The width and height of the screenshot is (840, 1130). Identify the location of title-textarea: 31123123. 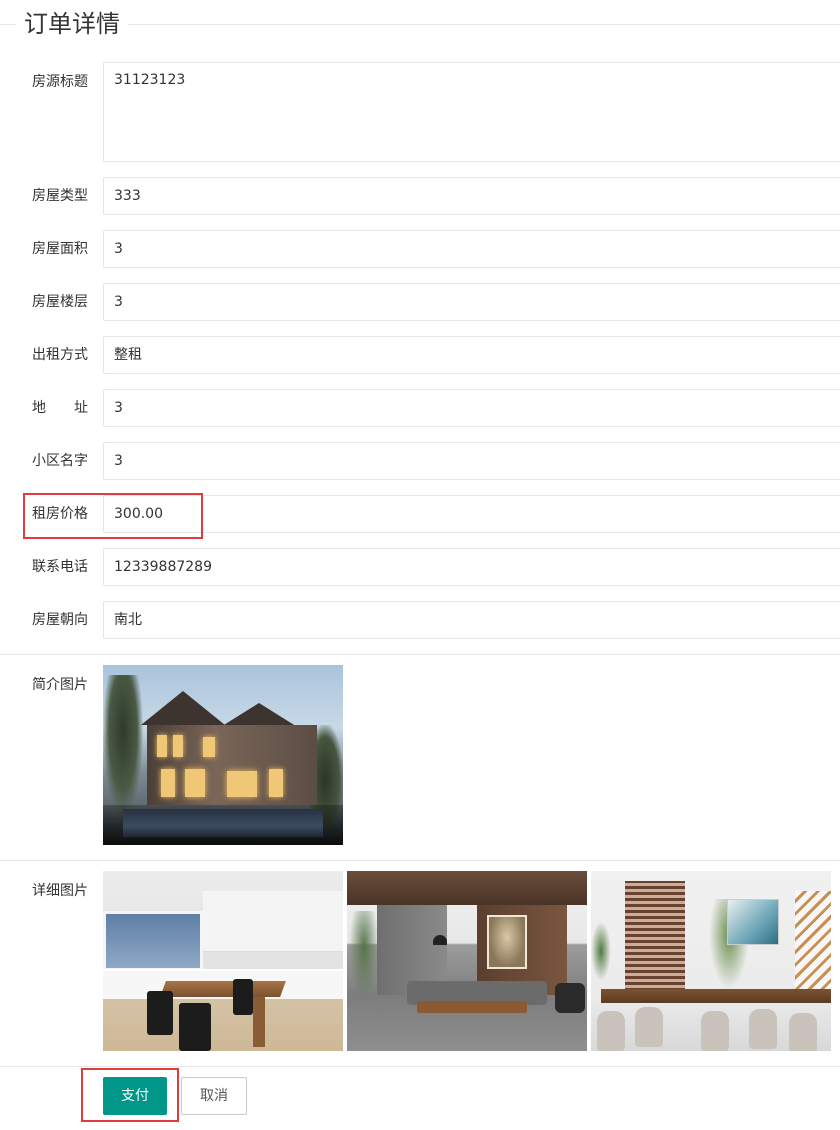
(471, 112).